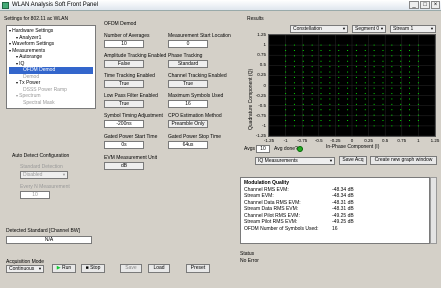 The height and width of the screenshot is (288, 441). What do you see at coordinates (281, 228) in the screenshot?
I see `mq-label: OFDM Number of Symbols Used:` at bounding box center [281, 228].